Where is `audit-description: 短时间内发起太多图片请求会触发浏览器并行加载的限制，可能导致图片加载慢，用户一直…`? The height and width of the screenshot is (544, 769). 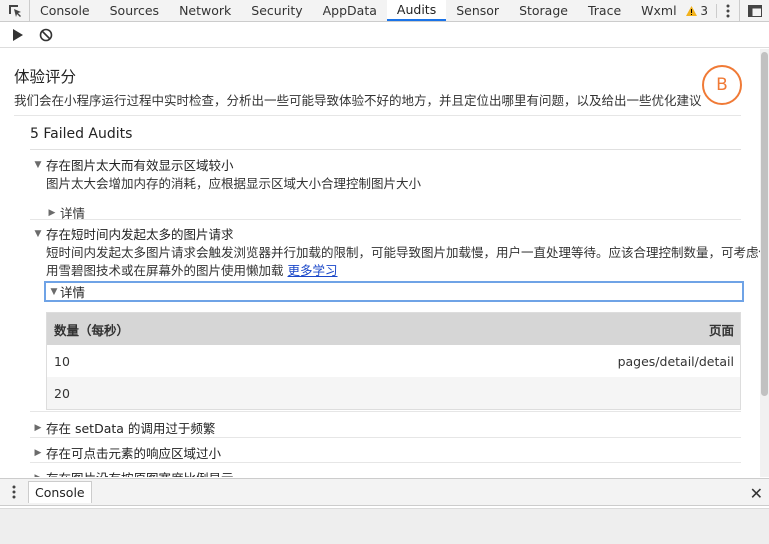 audit-description: 短时间内发起太多图片请求会触发浏览器并行加载的限制，可能导致图片加载慢，用户一直… is located at coordinates (403, 262).